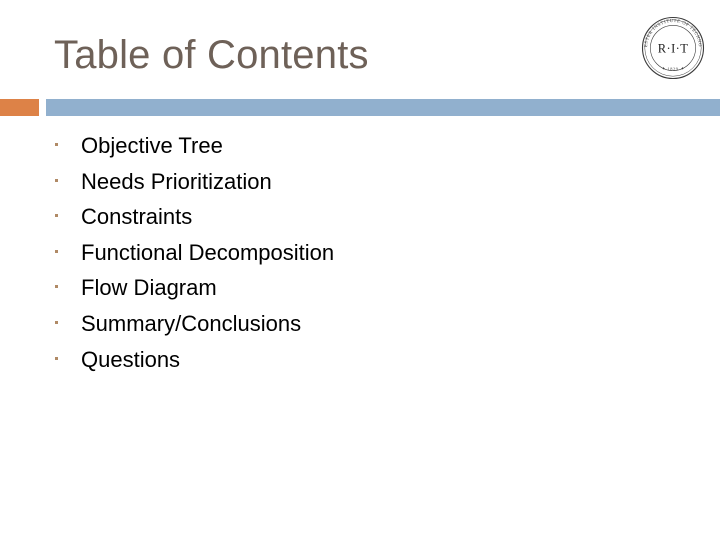  What do you see at coordinates (327, 185) in the screenshot?
I see `list-item: Needs Prioritization` at bounding box center [327, 185].